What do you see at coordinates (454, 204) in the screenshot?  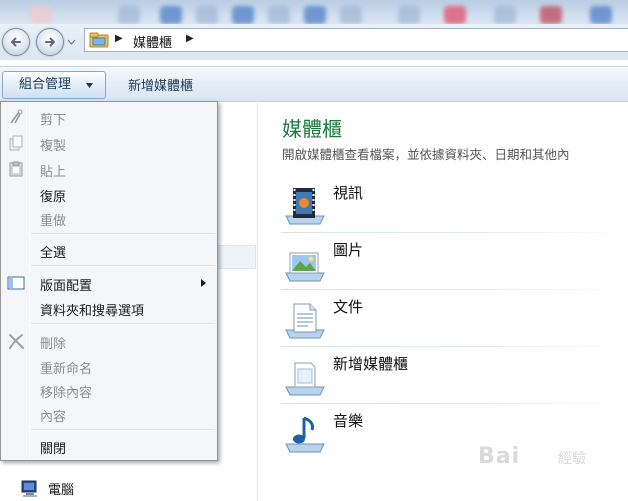 I see `library-item-video: 視訊` at bounding box center [454, 204].